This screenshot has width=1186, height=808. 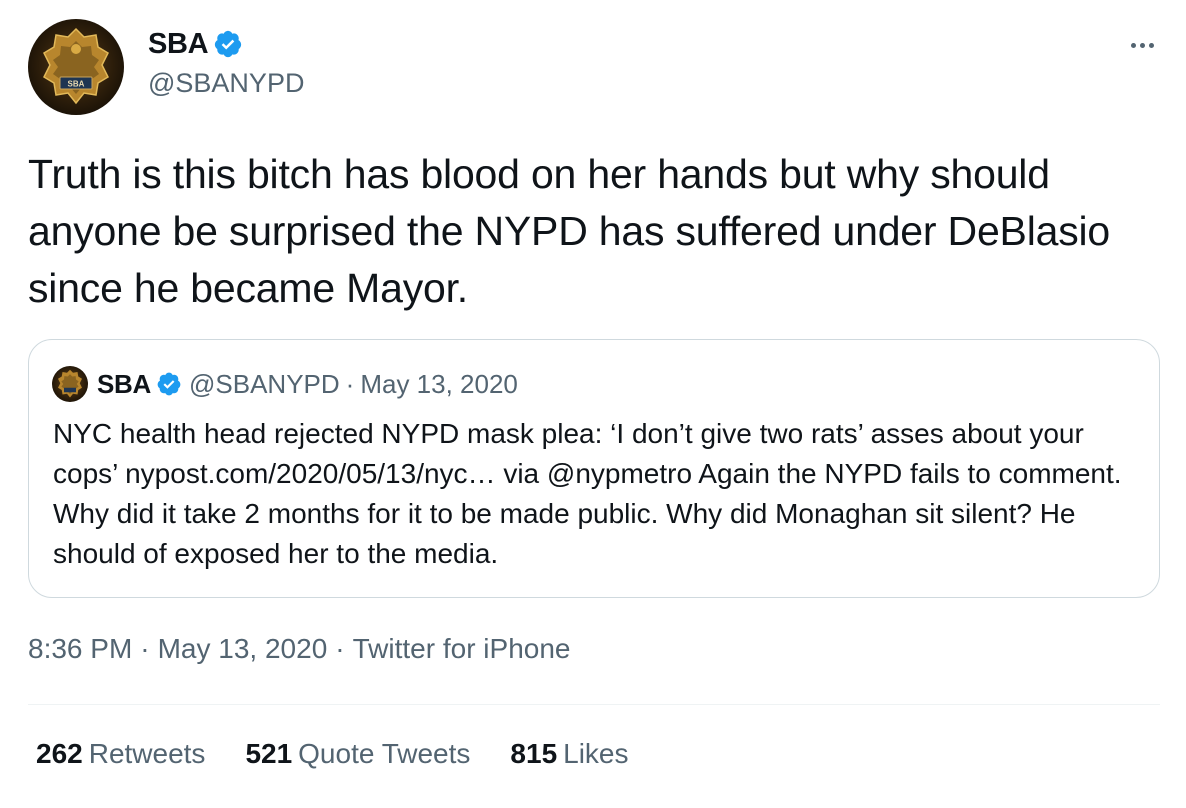 I want to click on likes-stat: 815 Likes, so click(x=569, y=754).